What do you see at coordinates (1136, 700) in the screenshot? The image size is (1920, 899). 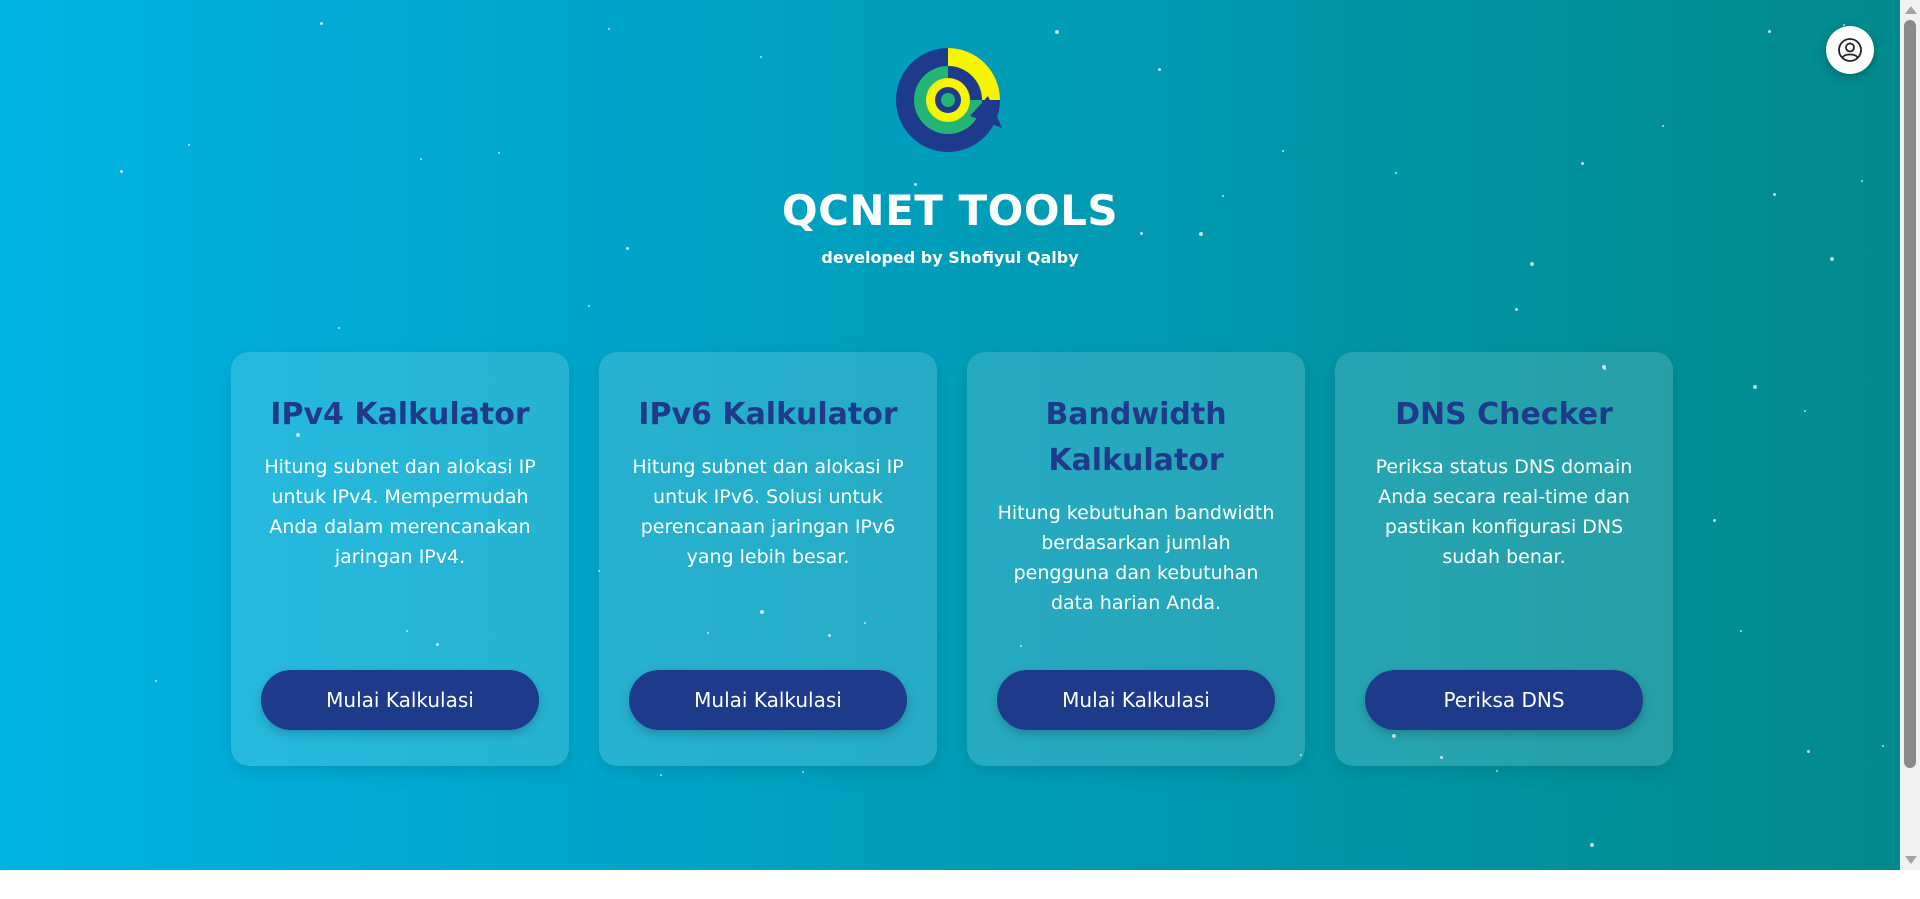 I see `start-bandwidth-calculation-button: Mulai Kalkulasi` at bounding box center [1136, 700].